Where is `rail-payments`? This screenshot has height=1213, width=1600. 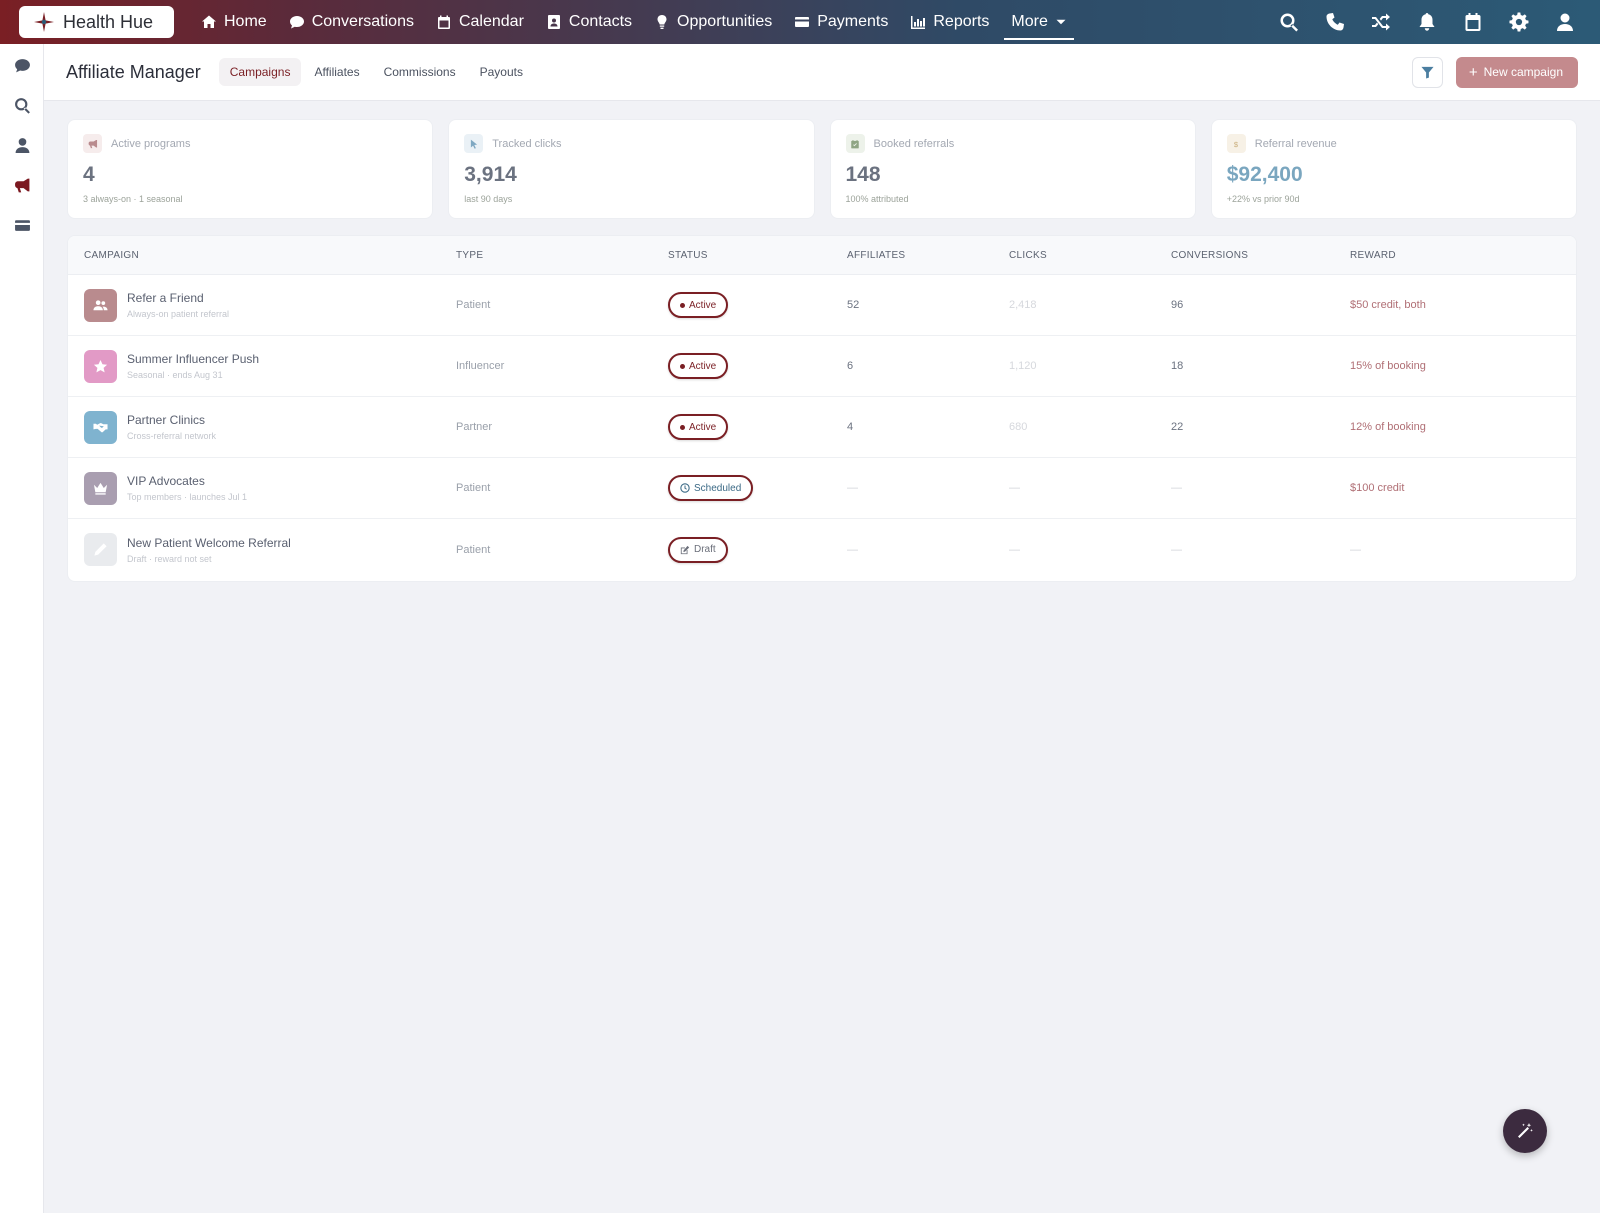 rail-payments is located at coordinates (22, 225).